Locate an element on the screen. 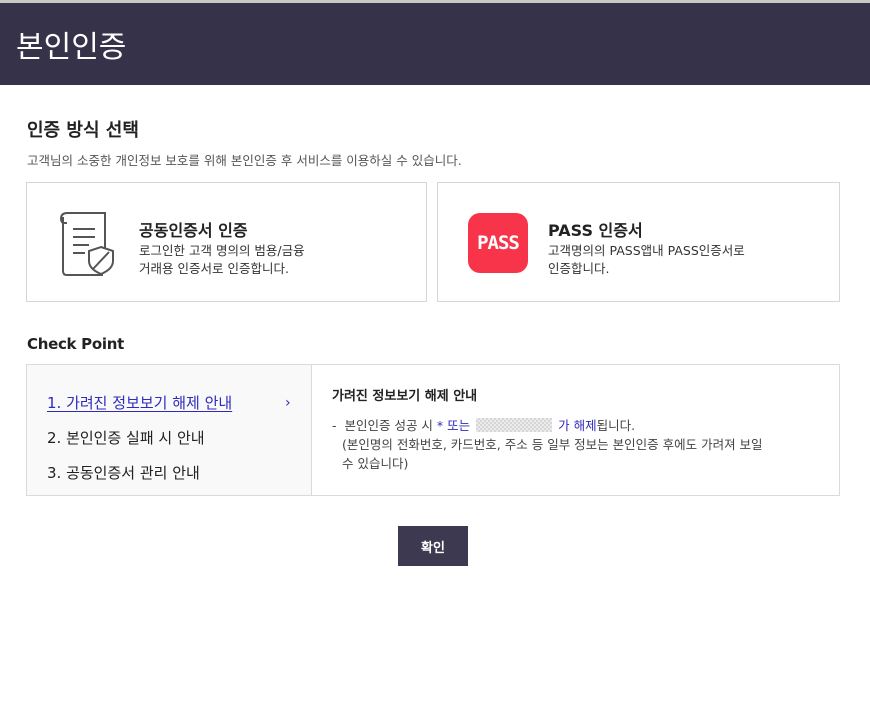 The image size is (870, 706). checkpoint-item-label: 3. 공동인증서 관리 안내 is located at coordinates (123, 473).